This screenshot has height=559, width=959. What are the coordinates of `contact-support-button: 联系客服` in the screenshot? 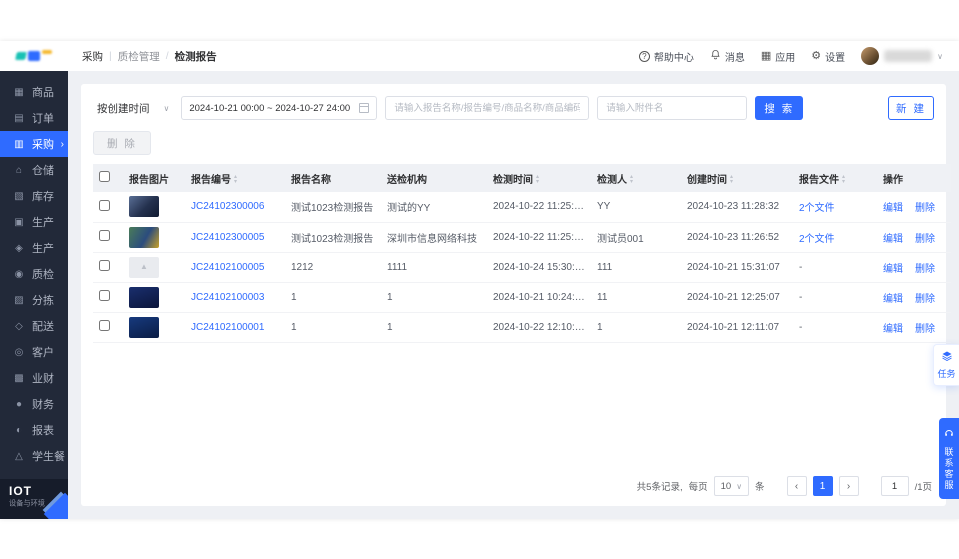 It's located at (949, 458).